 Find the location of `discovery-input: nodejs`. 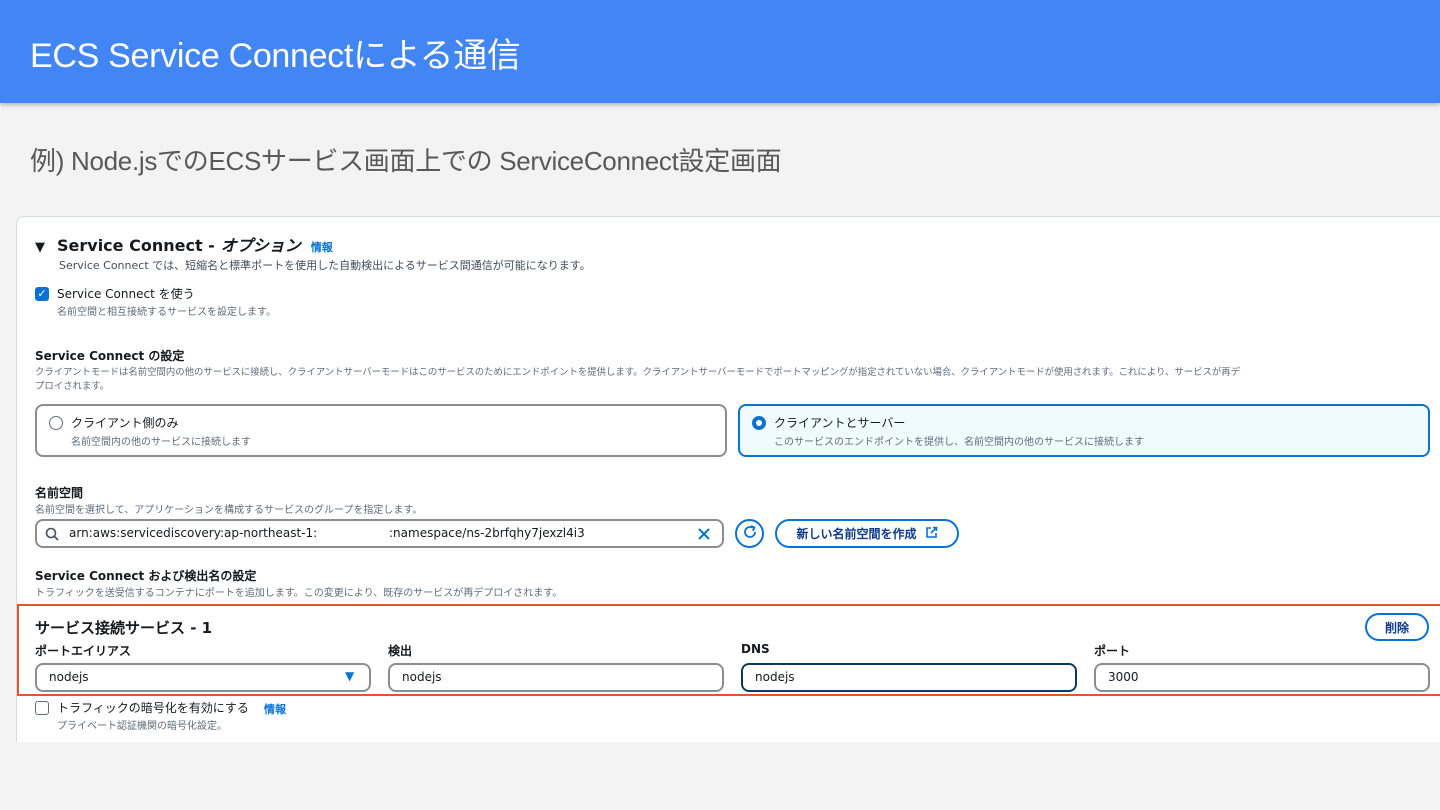

discovery-input: nodejs is located at coordinates (556, 677).